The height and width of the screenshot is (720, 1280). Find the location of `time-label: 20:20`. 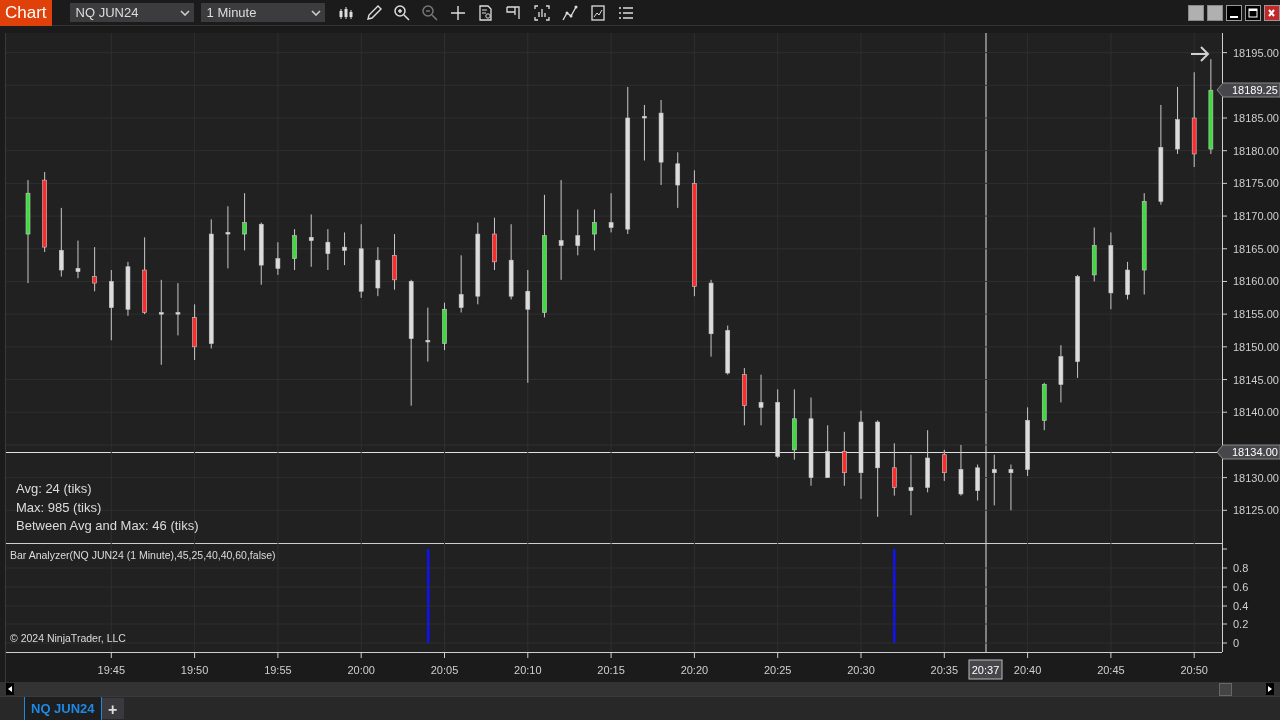

time-label: 20:20 is located at coordinates (694, 670).